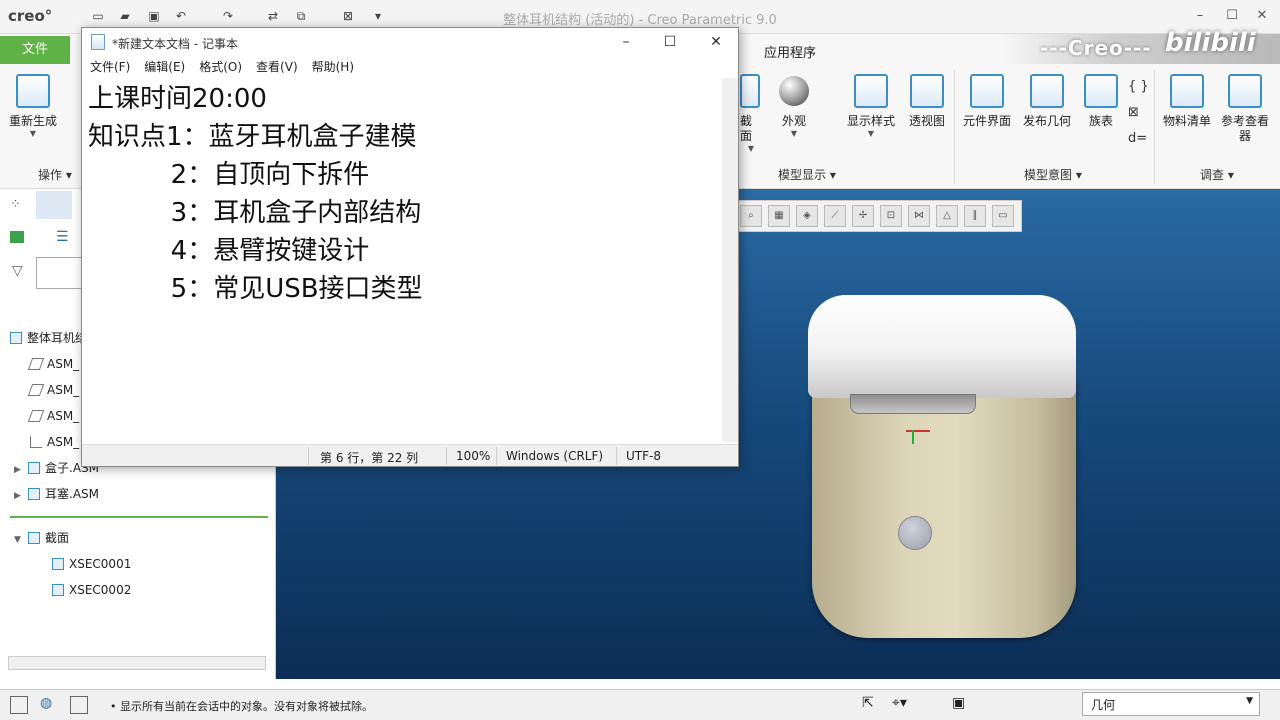 Image resolution: width=1280 pixels, height=720 pixels. I want to click on close-window-quick-icon: ⊠, so click(348, 16).